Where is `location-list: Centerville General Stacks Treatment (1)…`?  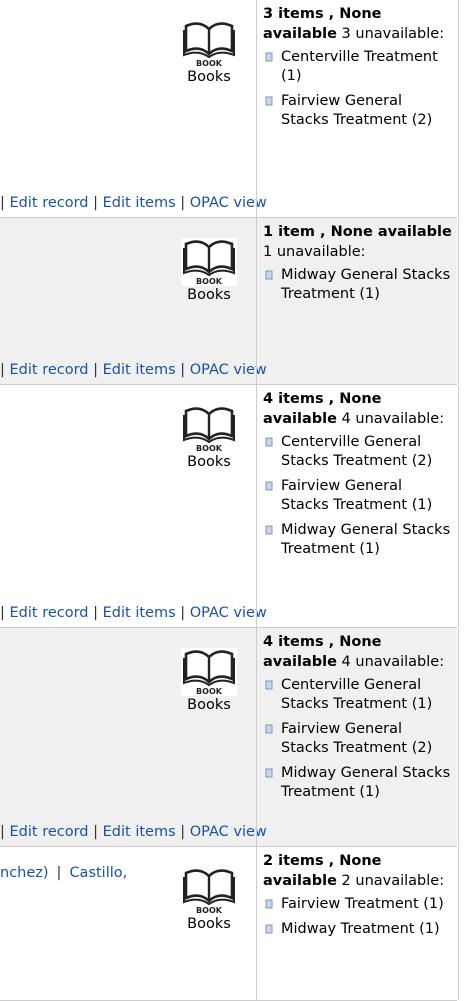 location-list: Centerville General Stacks Treatment (1)… is located at coordinates (358, 739).